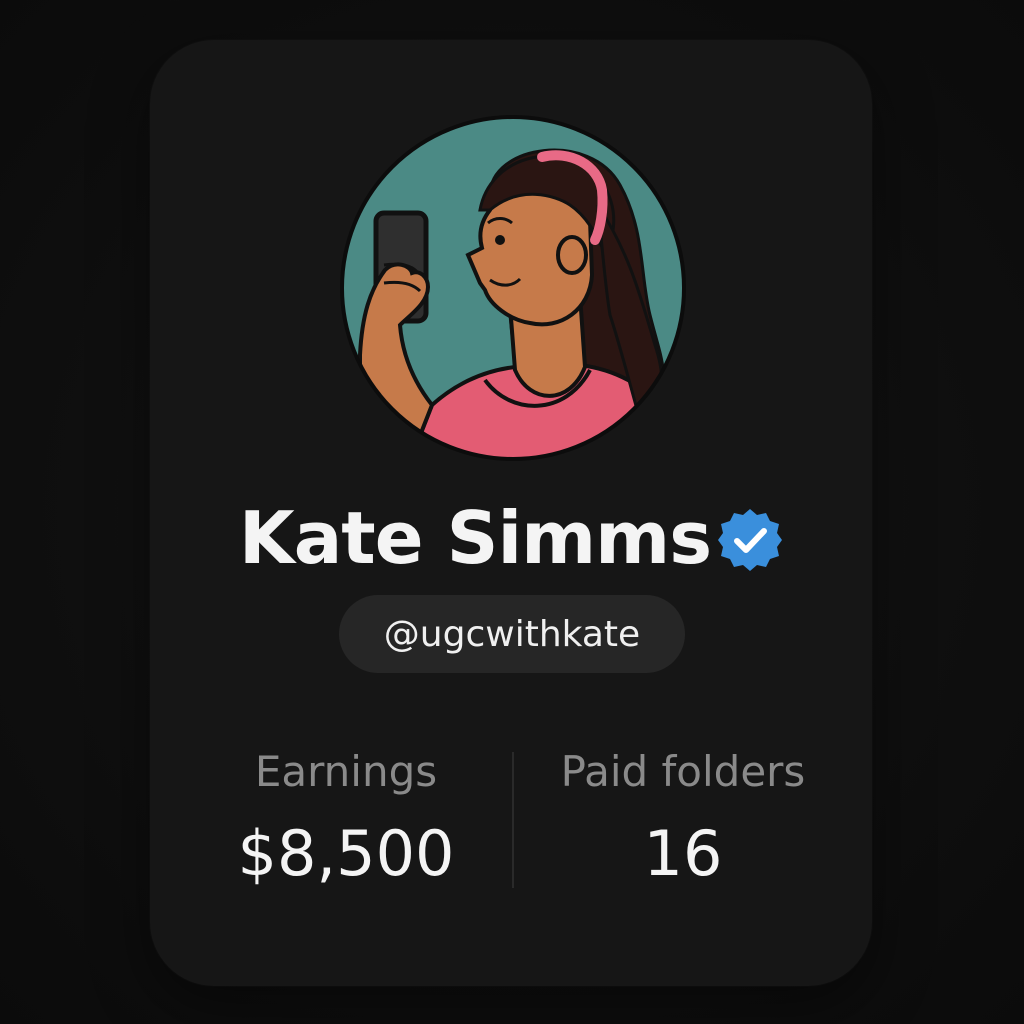 This screenshot has width=1024, height=1024. I want to click on profile-name: Kate Simms, so click(475, 538).